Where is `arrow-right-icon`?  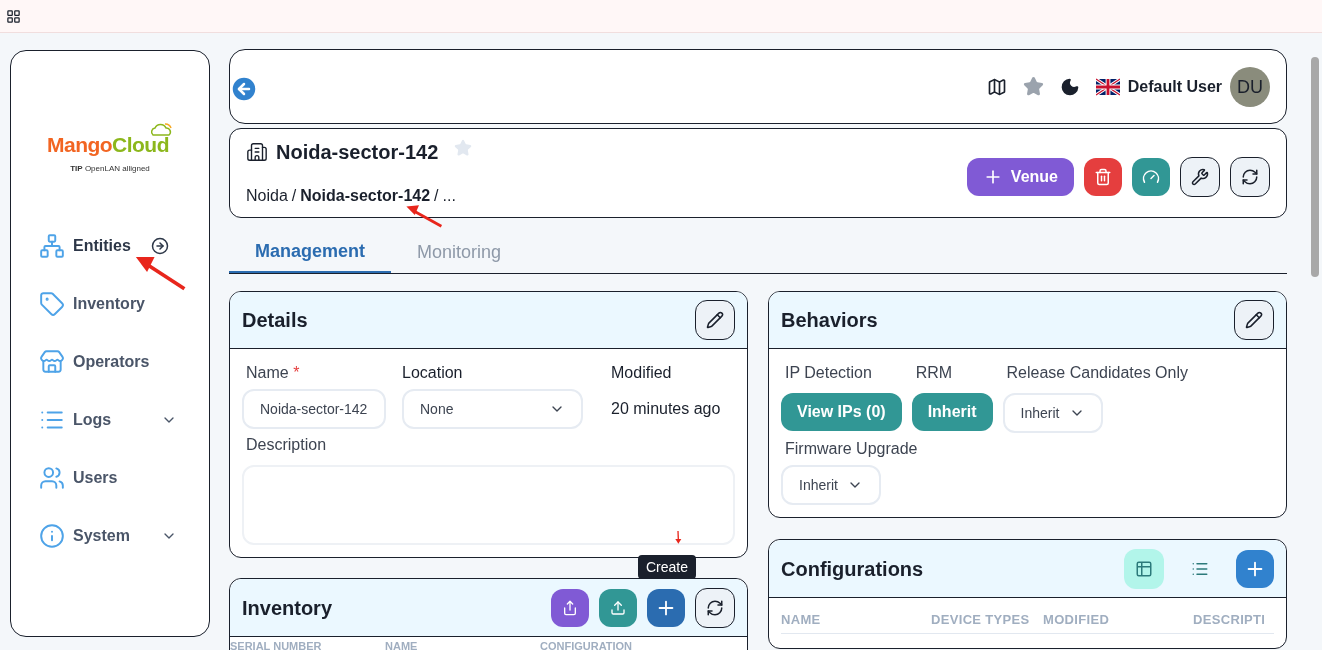 arrow-right-icon is located at coordinates (159, 245).